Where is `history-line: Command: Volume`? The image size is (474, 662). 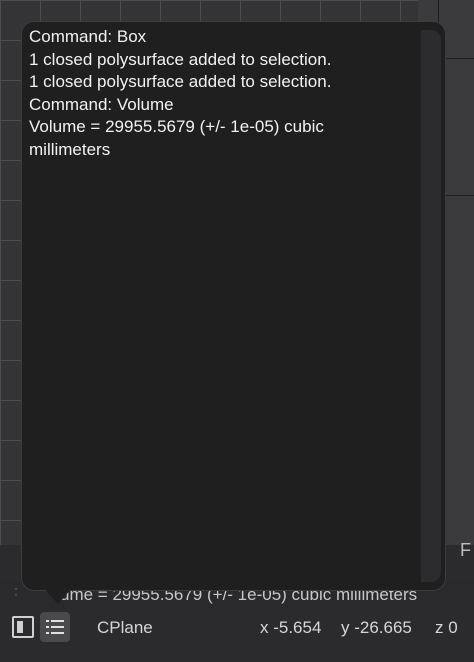 history-line: Command: Volume is located at coordinates (101, 104).